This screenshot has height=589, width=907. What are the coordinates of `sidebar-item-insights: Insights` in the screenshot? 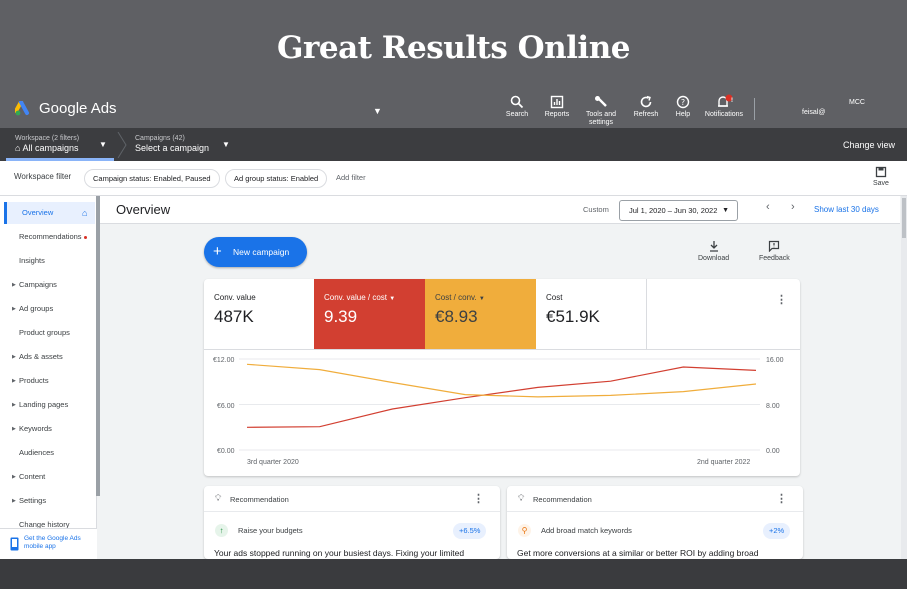 It's located at (47, 261).